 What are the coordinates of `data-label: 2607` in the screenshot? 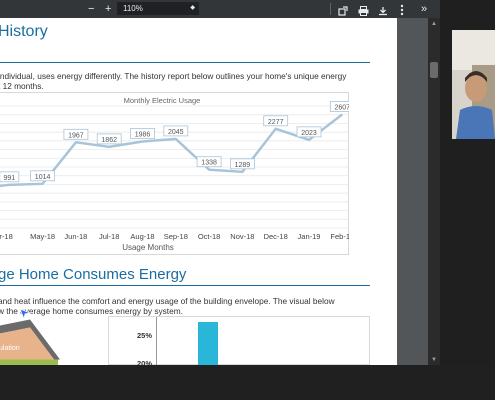 It's located at (339, 106).